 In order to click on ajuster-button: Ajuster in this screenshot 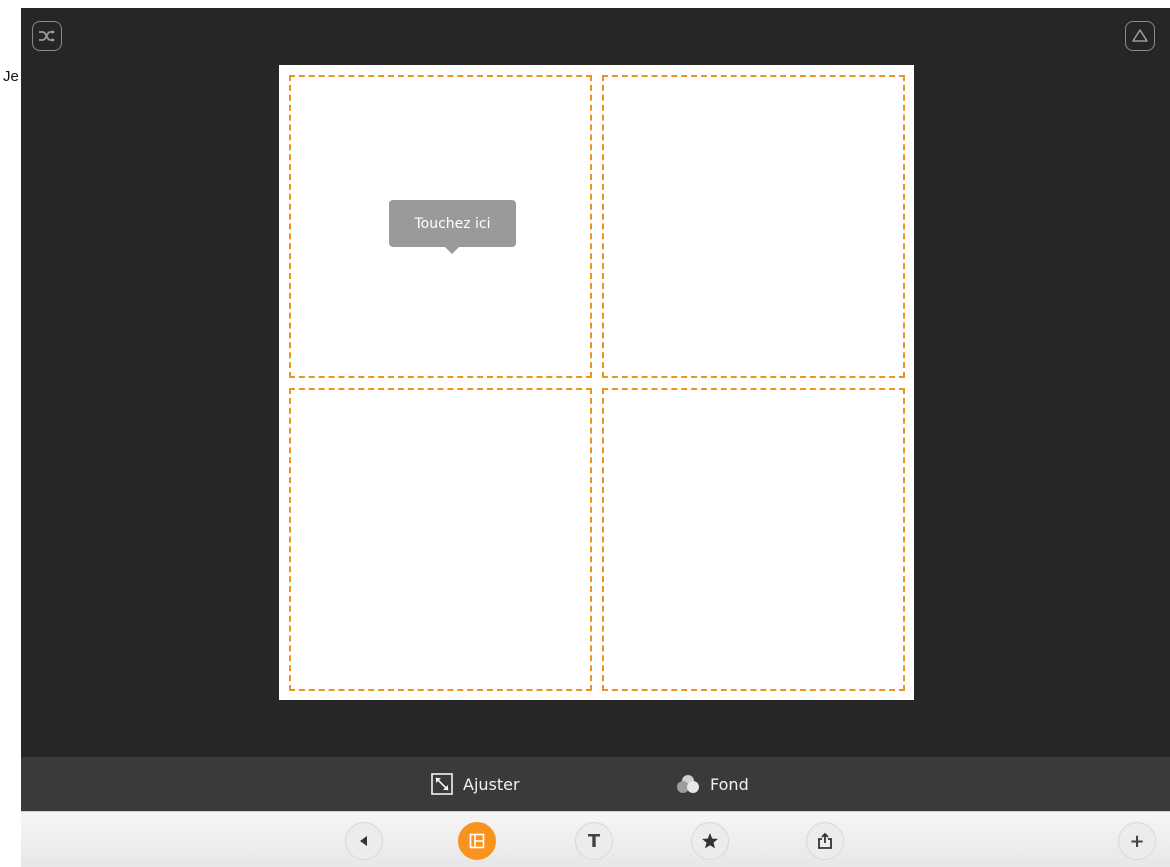, I will do `click(475, 784)`.